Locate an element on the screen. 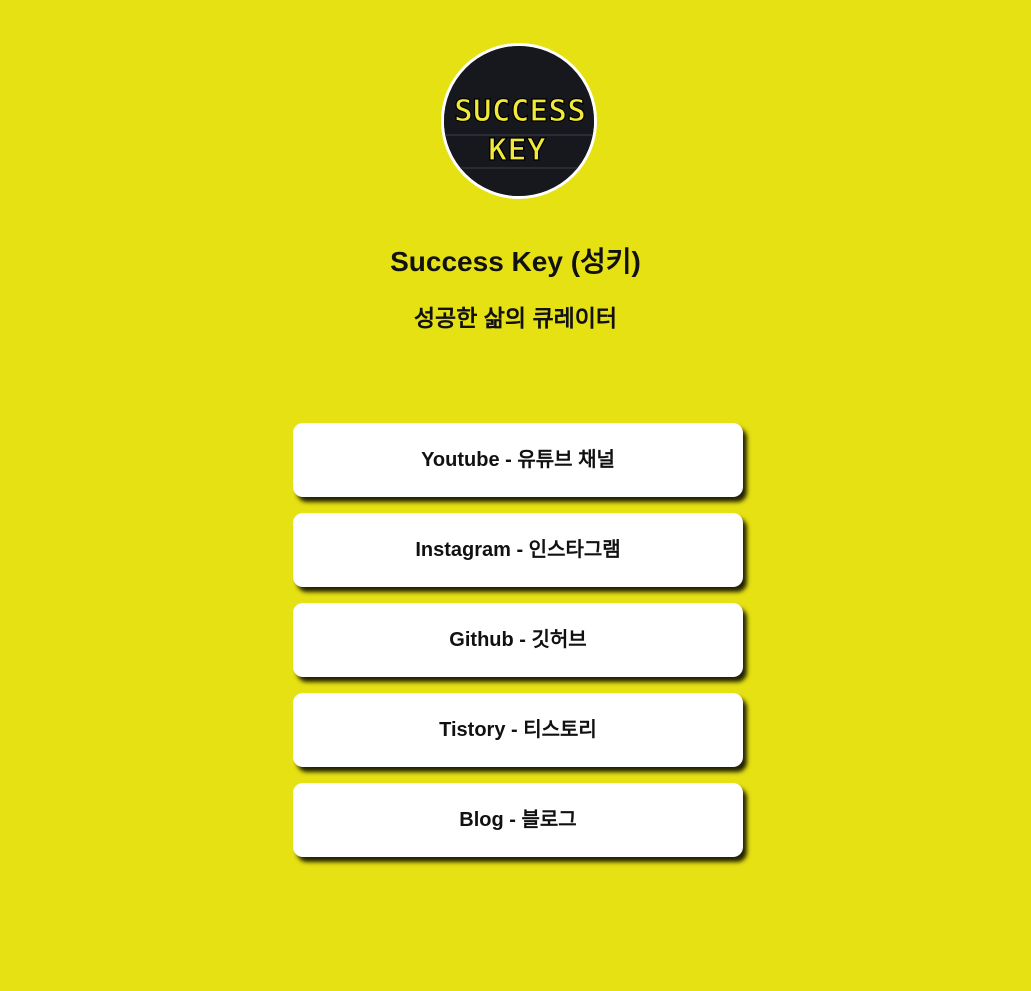  profile-tagline: 성공한 삶의 큐레이터 is located at coordinates (515, 318).